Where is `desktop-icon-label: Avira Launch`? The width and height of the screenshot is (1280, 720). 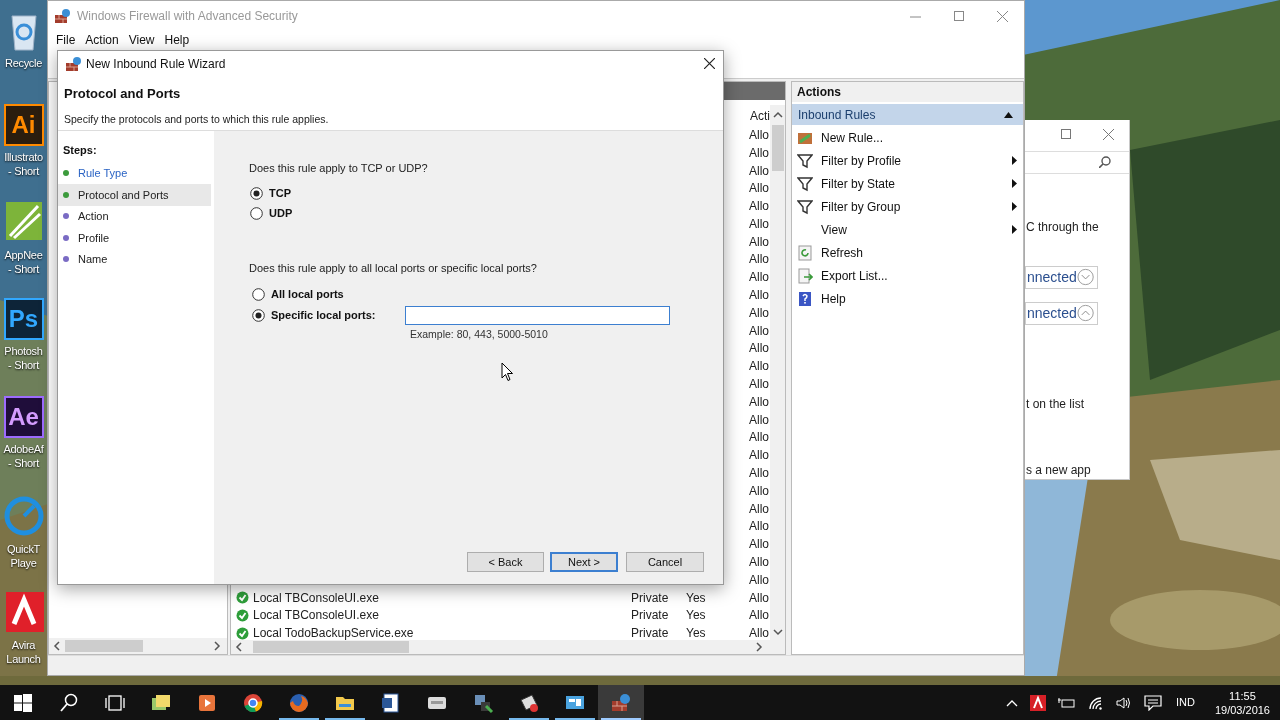 desktop-icon-label: Avira Launch is located at coordinates (23, 652).